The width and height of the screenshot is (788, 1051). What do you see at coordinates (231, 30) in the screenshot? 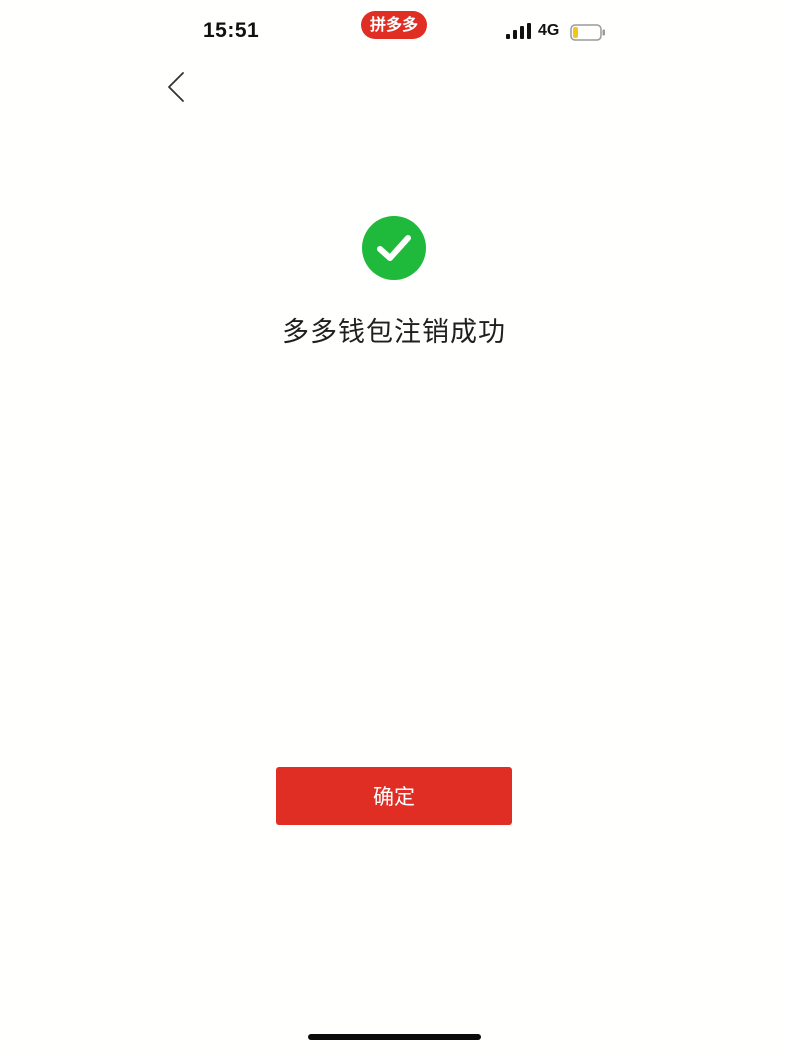
I see `status-time: 15:51` at bounding box center [231, 30].